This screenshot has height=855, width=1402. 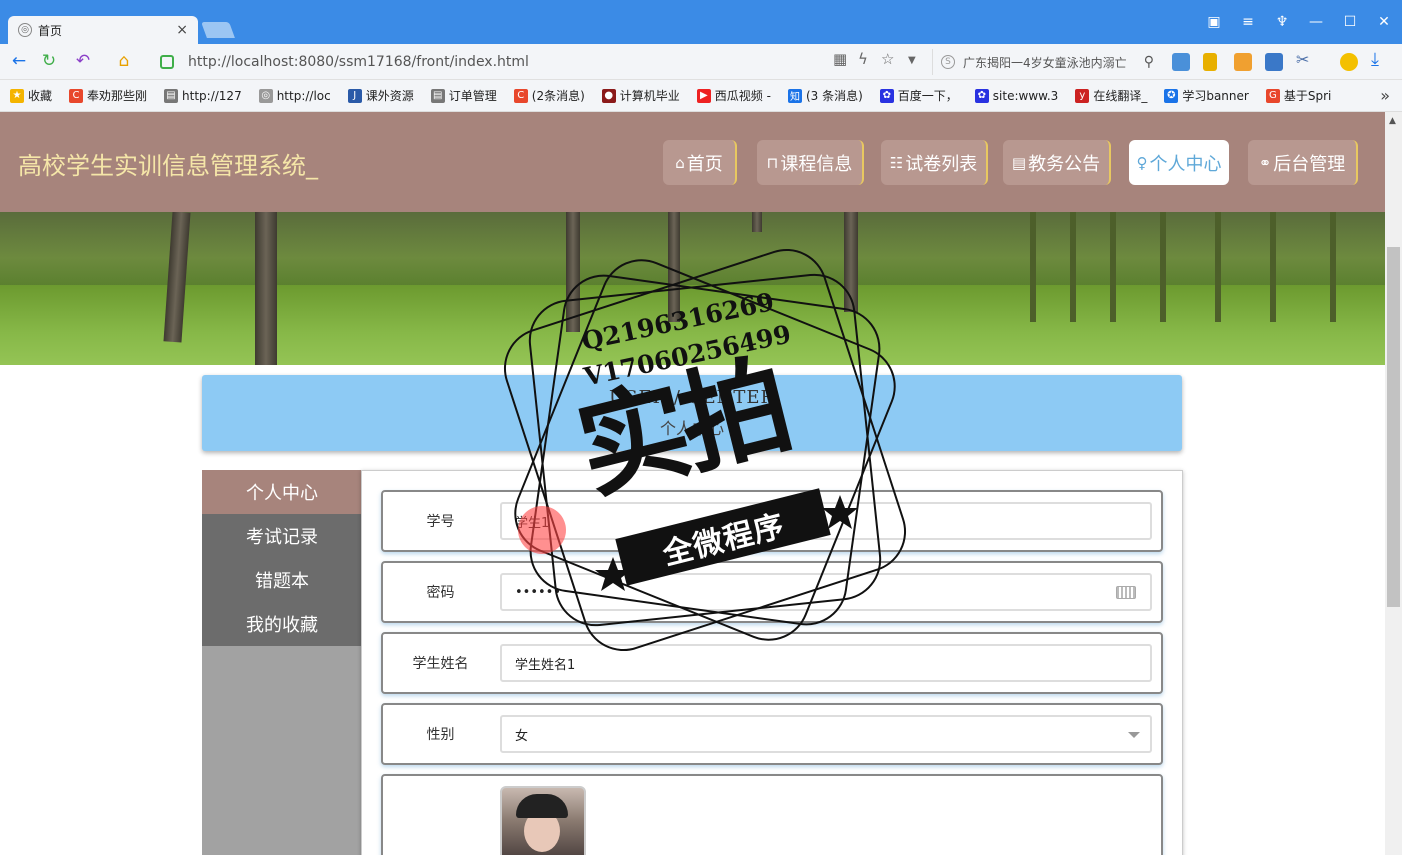 I want to click on side-item-exam-records: 考试记录, so click(x=282, y=536).